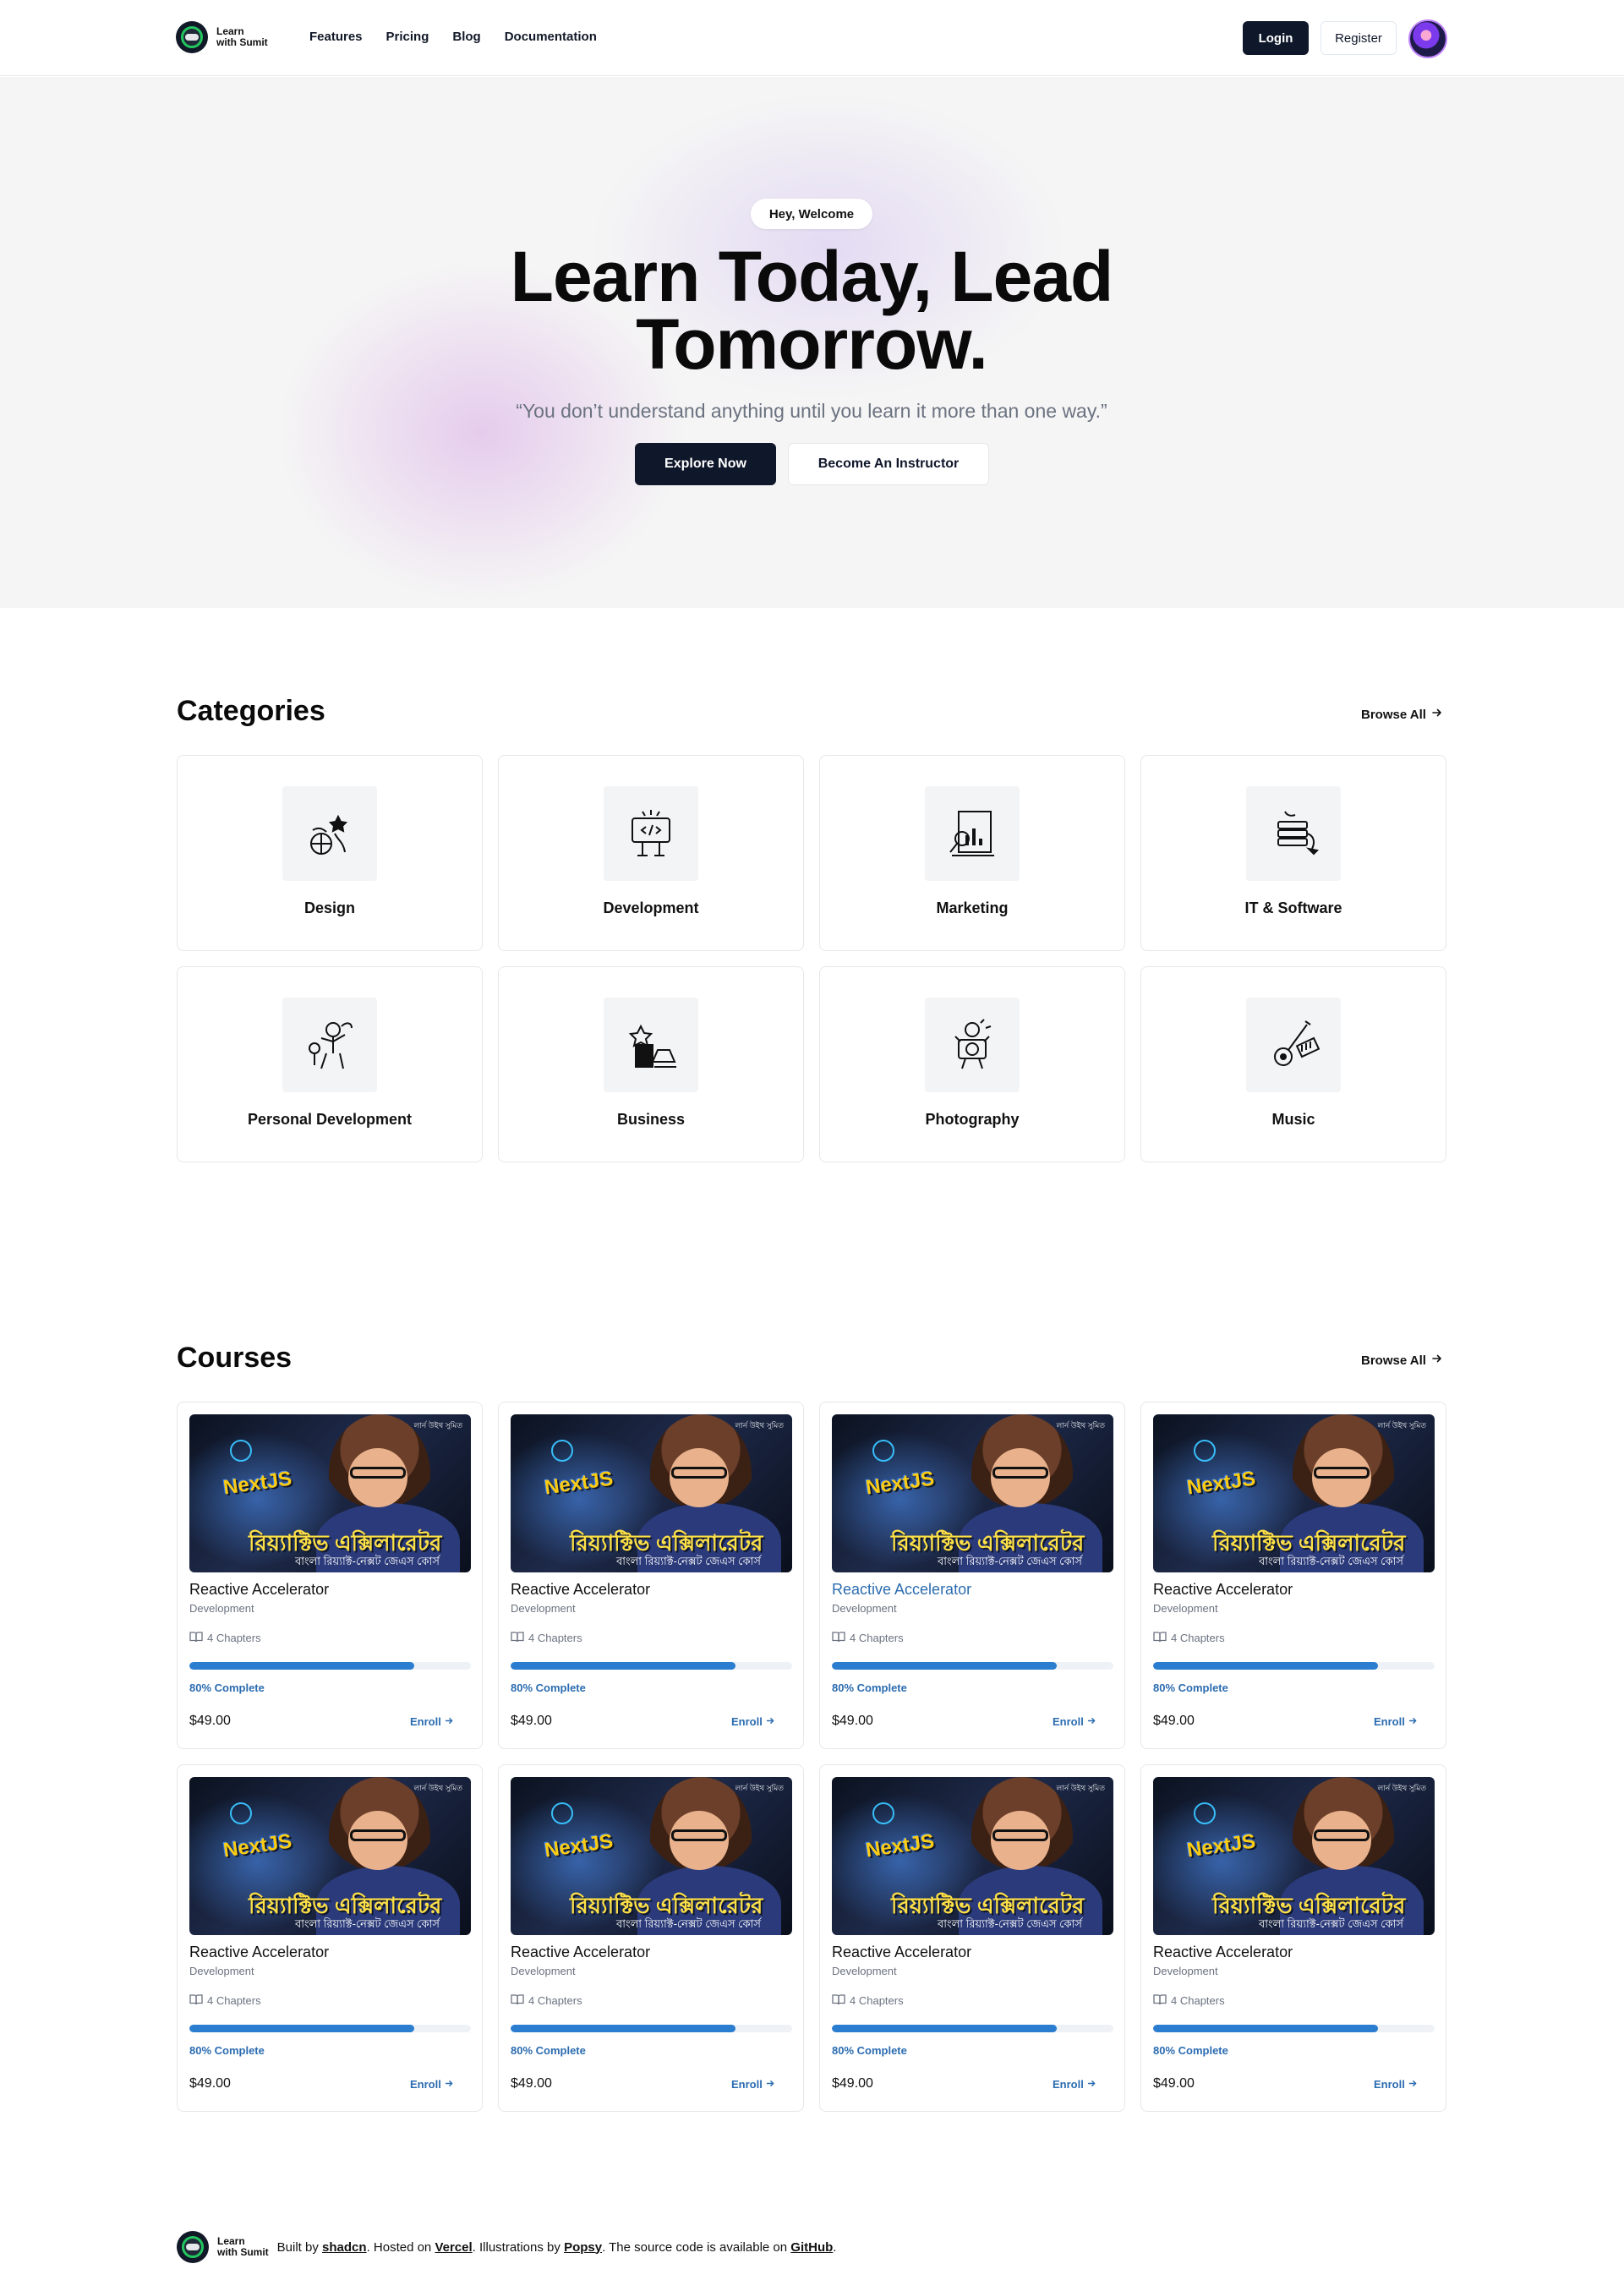 The width and height of the screenshot is (1624, 2291). What do you see at coordinates (407, 37) in the screenshot?
I see `nav-pricing: Pricing` at bounding box center [407, 37].